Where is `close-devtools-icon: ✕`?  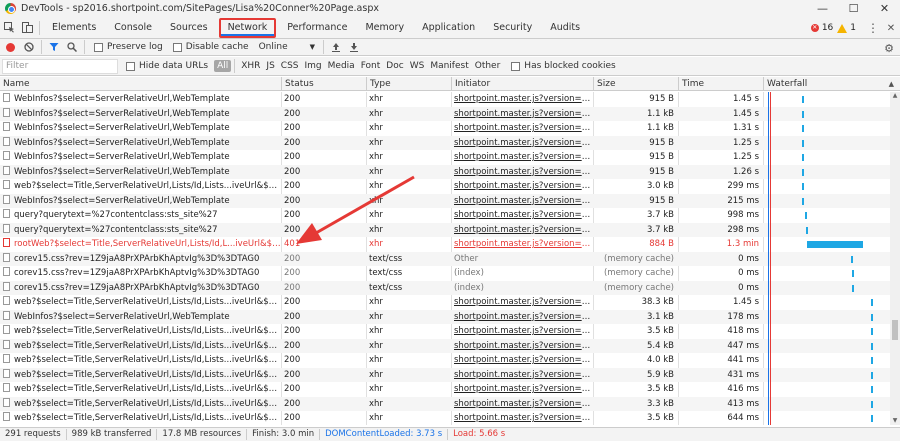 close-devtools-icon: ✕ is located at coordinates (891, 28).